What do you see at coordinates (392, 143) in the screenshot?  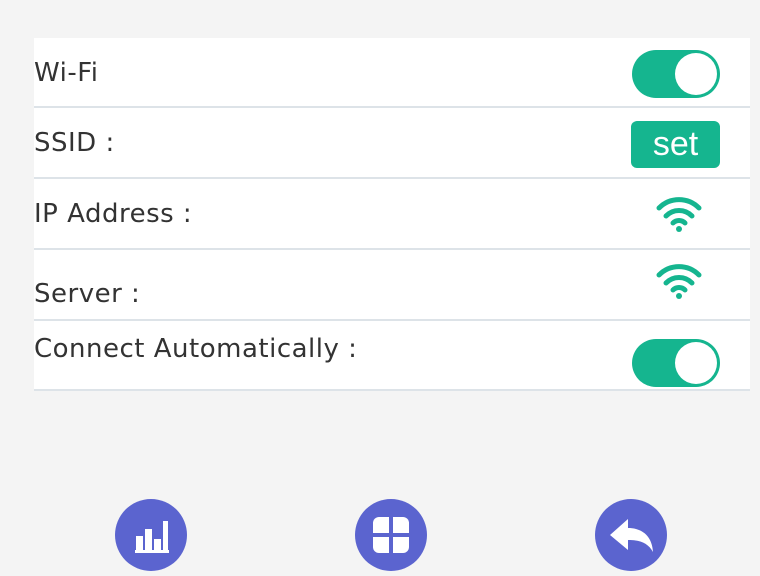 I see `ssid-row: SSID : set` at bounding box center [392, 143].